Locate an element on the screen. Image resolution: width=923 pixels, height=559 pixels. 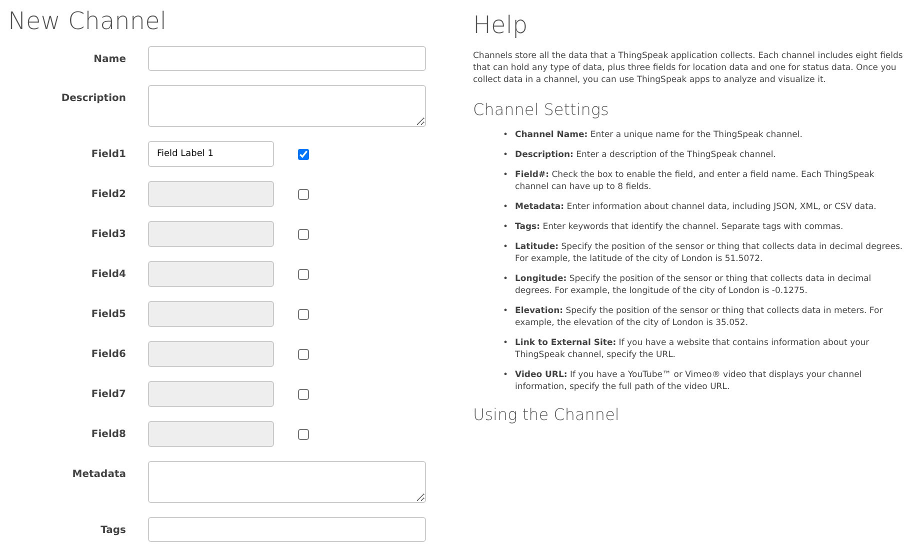
field-label: Field2 is located at coordinates (108, 195).